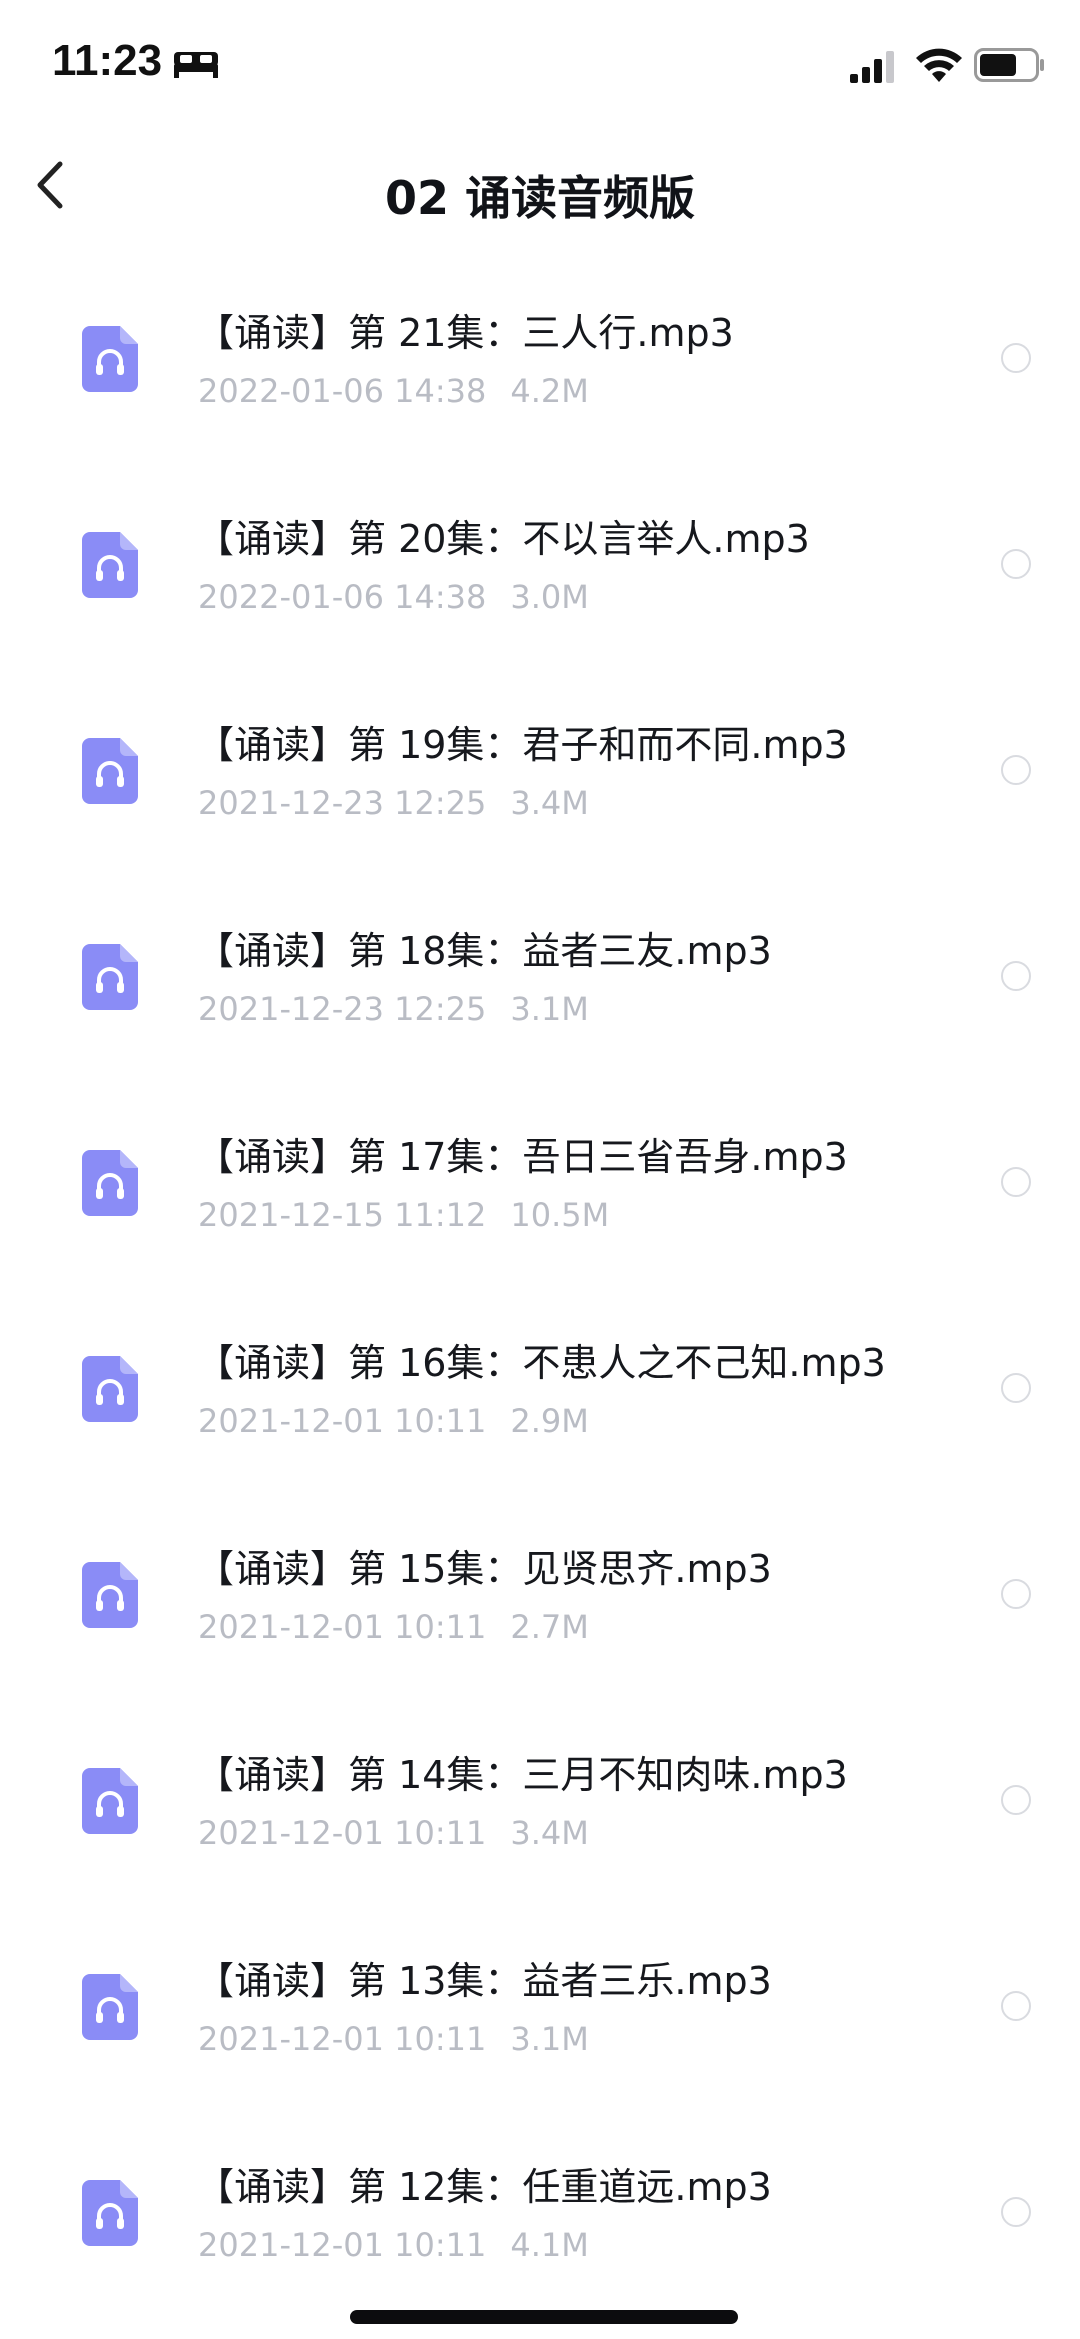  Describe the element at coordinates (560, 1215) in the screenshot. I see `file-size: 10.5M` at that location.